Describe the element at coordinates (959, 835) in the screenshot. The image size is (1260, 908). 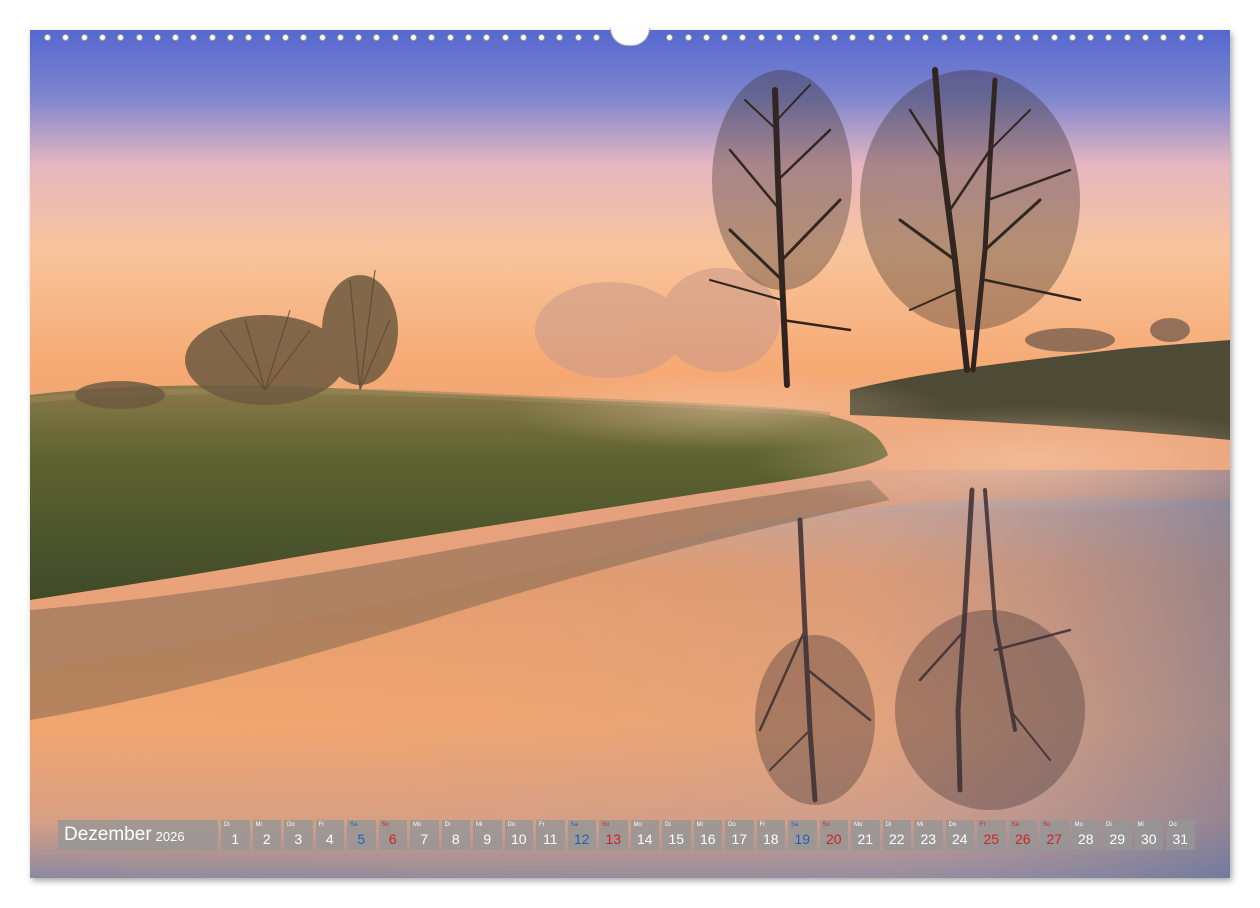
I see `calendar-day: Do 24` at that location.